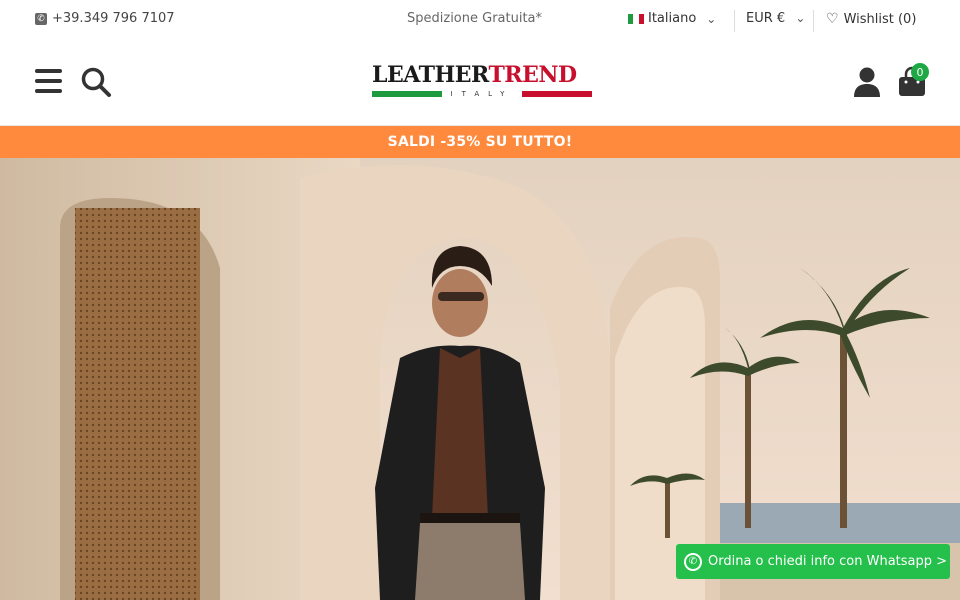 The image size is (960, 600). Describe the element at coordinates (41, 18) in the screenshot. I see `phone-icon: ✆` at that location.